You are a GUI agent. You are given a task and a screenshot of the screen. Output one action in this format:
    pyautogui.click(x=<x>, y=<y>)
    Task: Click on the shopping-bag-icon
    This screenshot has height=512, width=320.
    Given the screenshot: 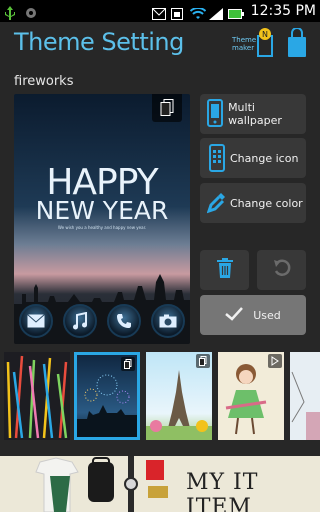 What is the action you would take?
    pyautogui.click(x=297, y=42)
    